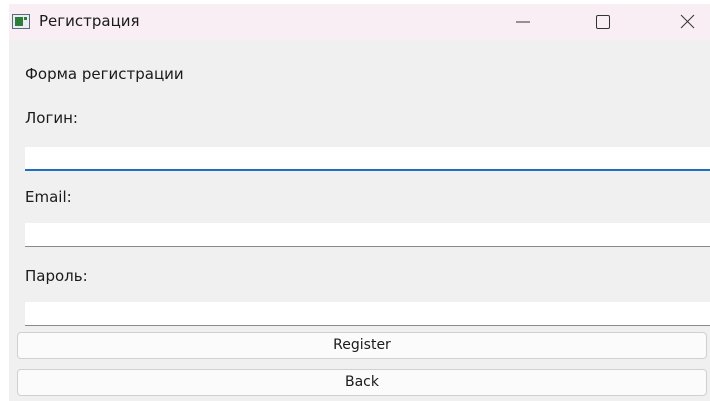 This screenshot has height=401, width=710. What do you see at coordinates (104, 74) in the screenshot?
I see `form-heading: Форма регистрации` at bounding box center [104, 74].